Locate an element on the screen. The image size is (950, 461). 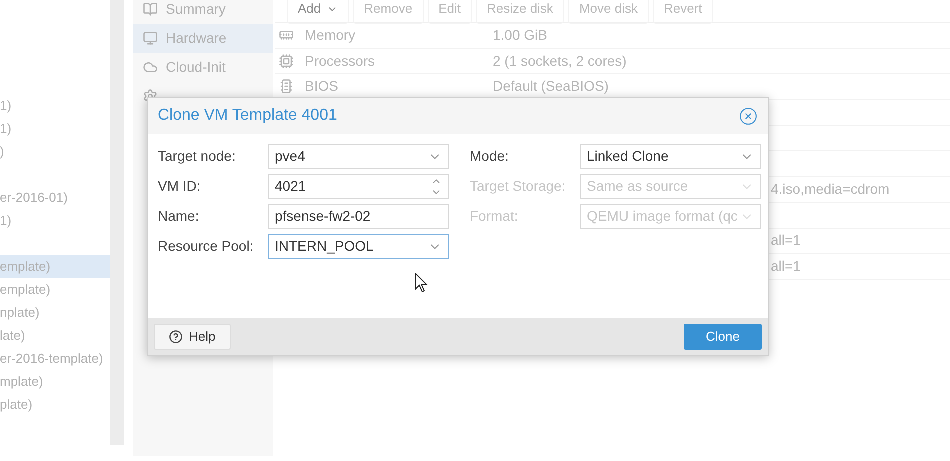
tree-item: mplate) is located at coordinates (55, 381).